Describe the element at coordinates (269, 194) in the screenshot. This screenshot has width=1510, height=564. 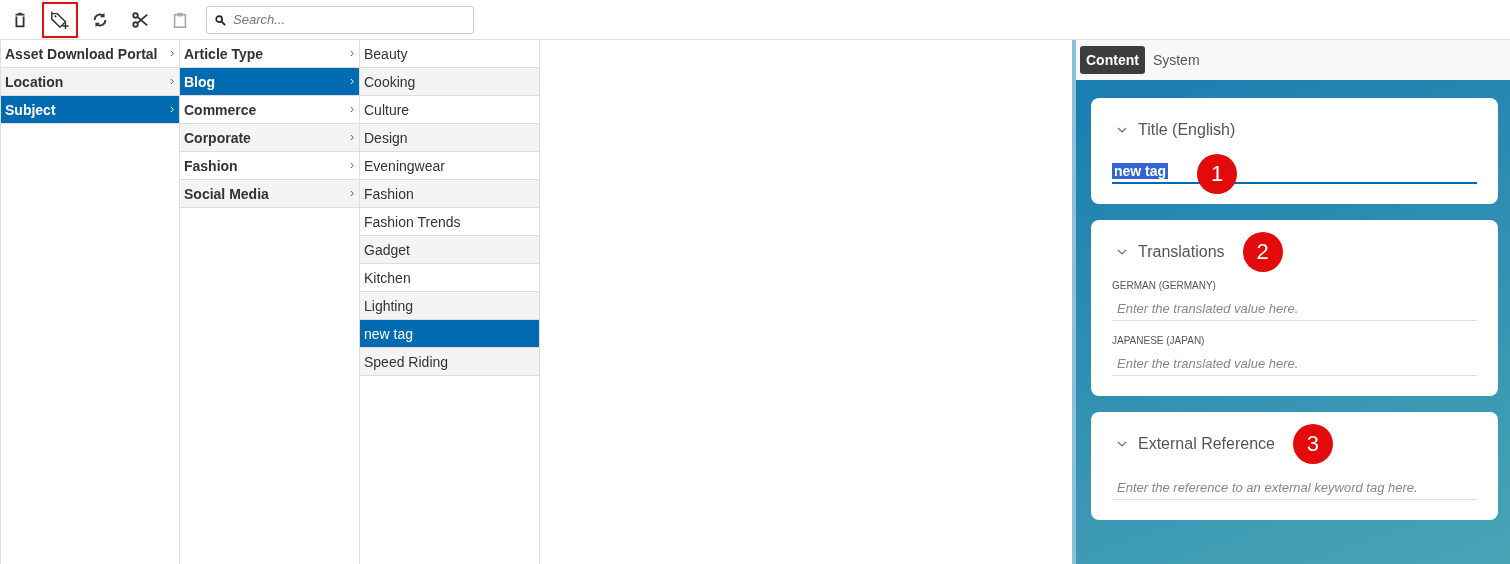
I see `tree-item: Social Media` at that location.